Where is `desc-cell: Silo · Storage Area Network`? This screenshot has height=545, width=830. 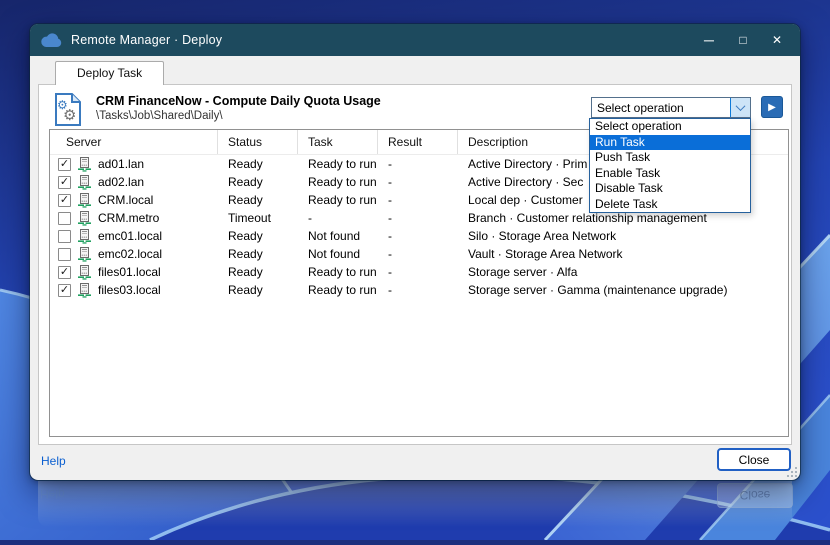 desc-cell: Silo · Storage Area Network is located at coordinates (542, 236).